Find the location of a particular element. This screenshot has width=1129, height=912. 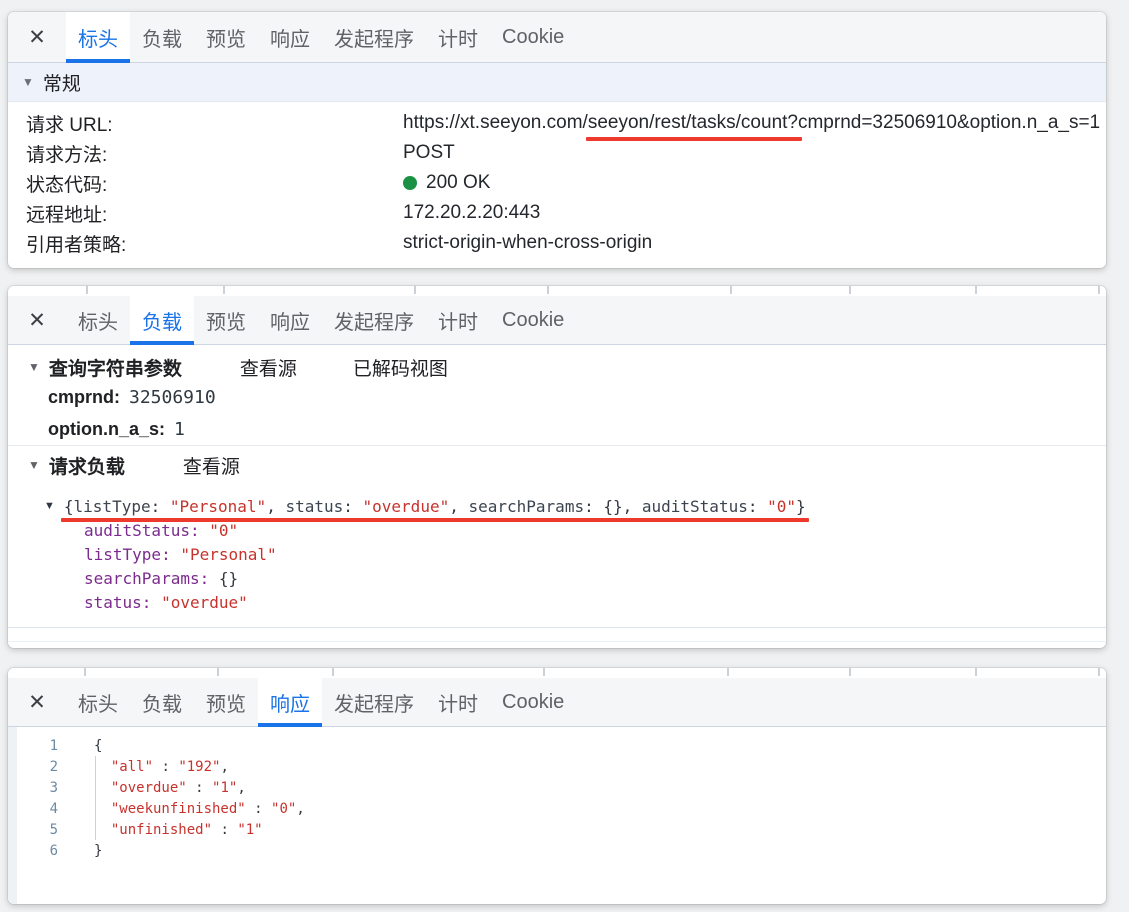

payload-item-row: auditStatus: "0" is located at coordinates (557, 530).